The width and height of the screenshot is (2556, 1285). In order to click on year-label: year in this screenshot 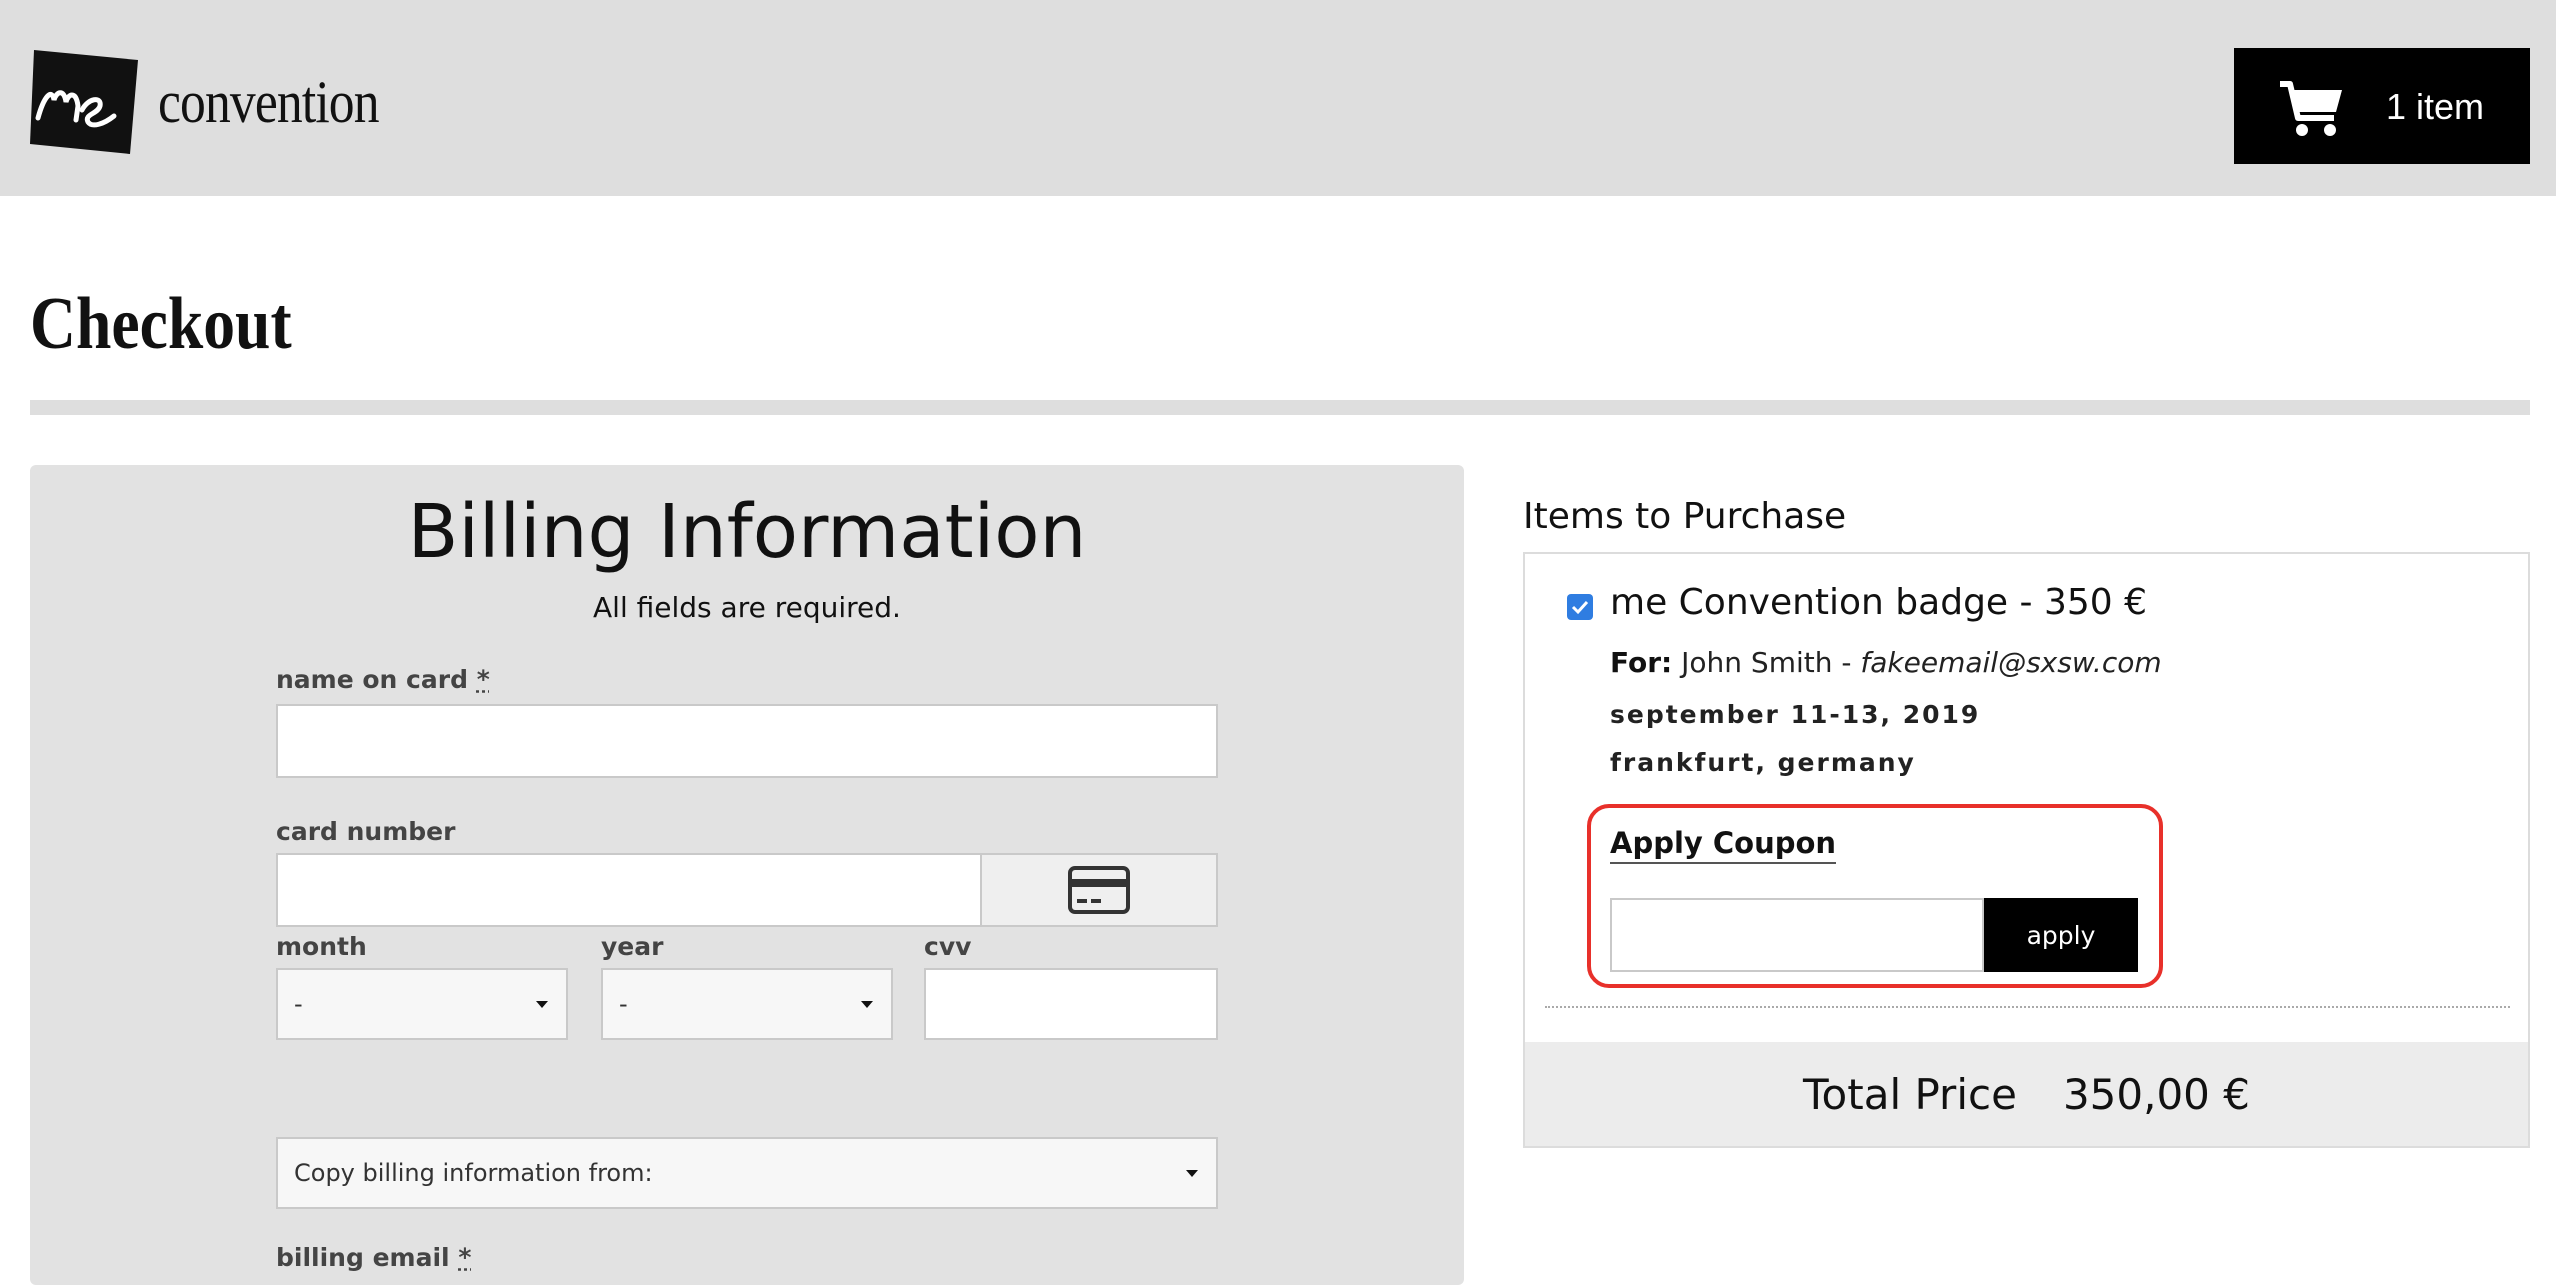, I will do `click(632, 946)`.